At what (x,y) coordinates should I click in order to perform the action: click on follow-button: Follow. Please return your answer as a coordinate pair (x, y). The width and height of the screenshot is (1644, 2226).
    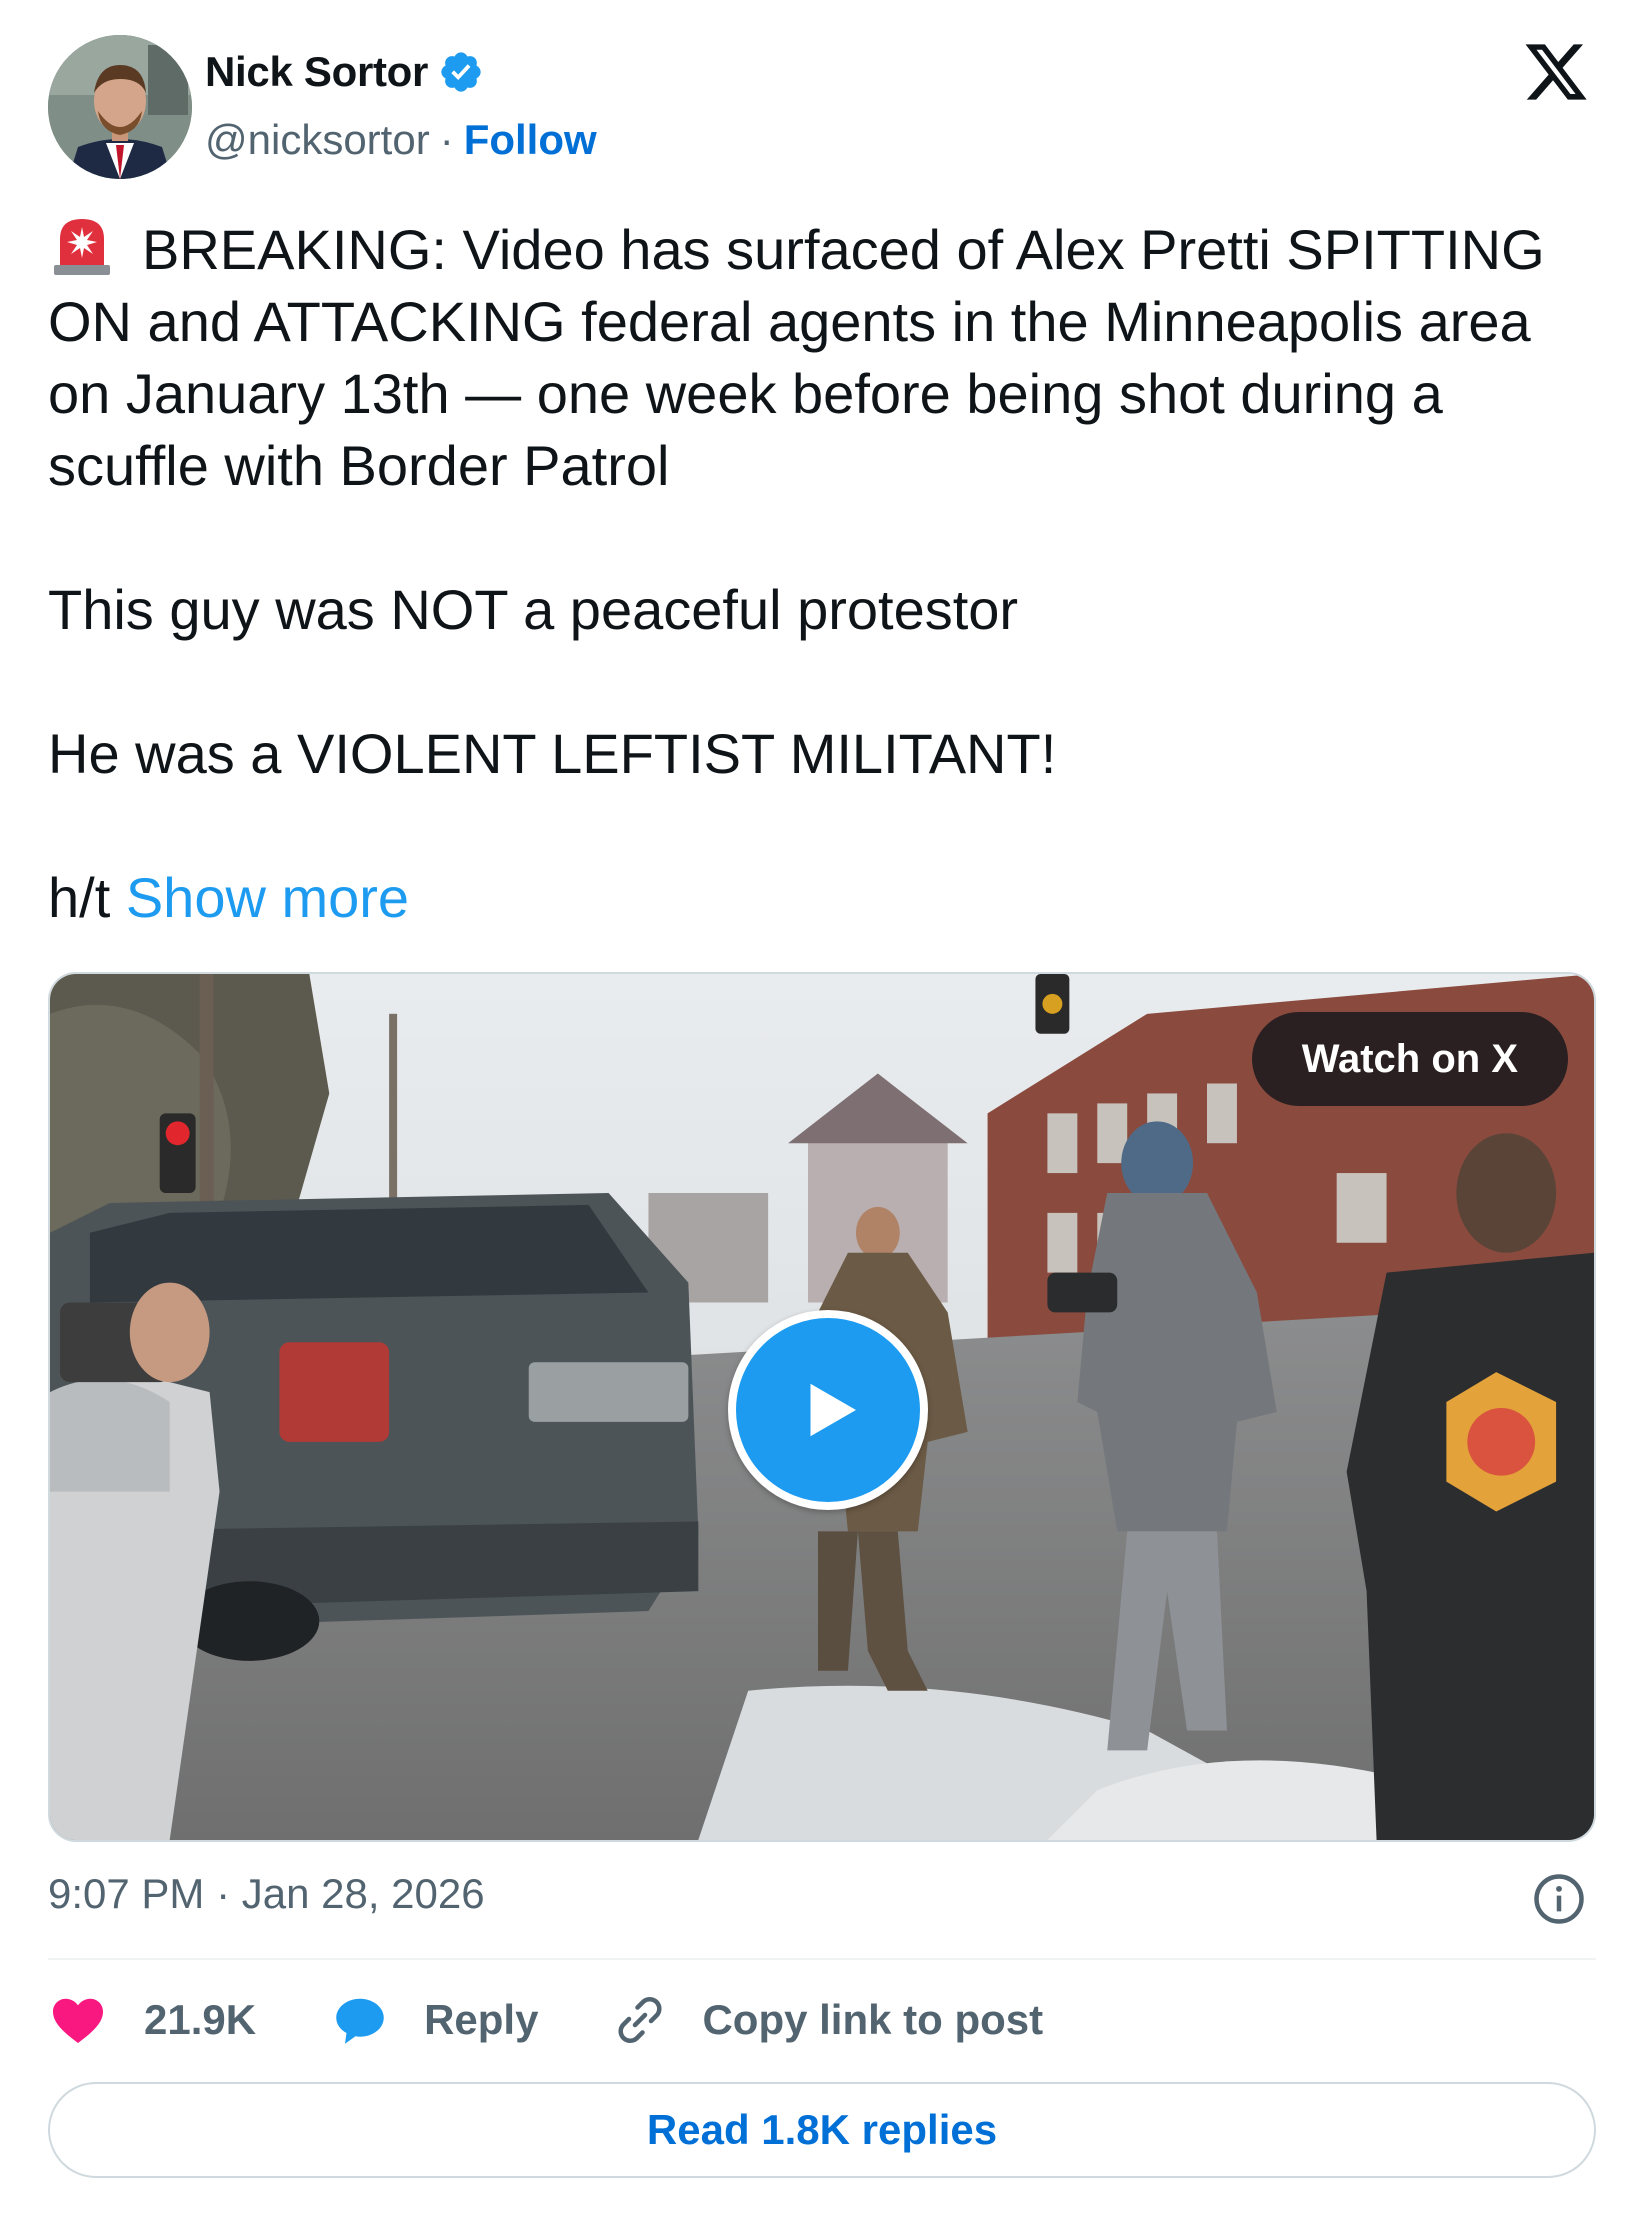
    Looking at the image, I should click on (530, 140).